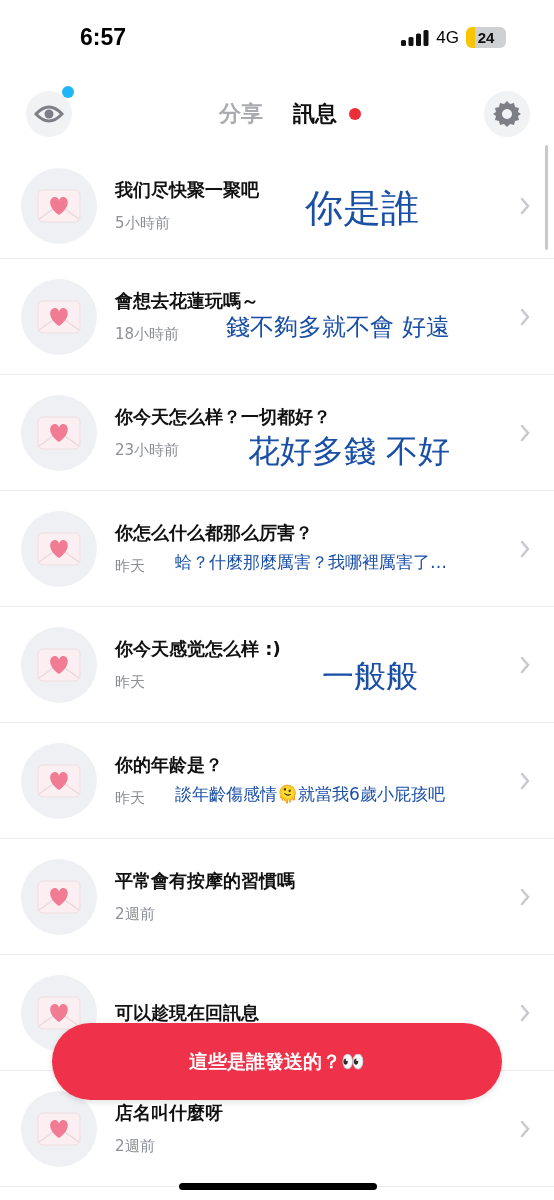 The image size is (554, 1200). What do you see at coordinates (277, 1061) in the screenshot?
I see `who-sent-button: 這些是誰發送的？👀` at bounding box center [277, 1061].